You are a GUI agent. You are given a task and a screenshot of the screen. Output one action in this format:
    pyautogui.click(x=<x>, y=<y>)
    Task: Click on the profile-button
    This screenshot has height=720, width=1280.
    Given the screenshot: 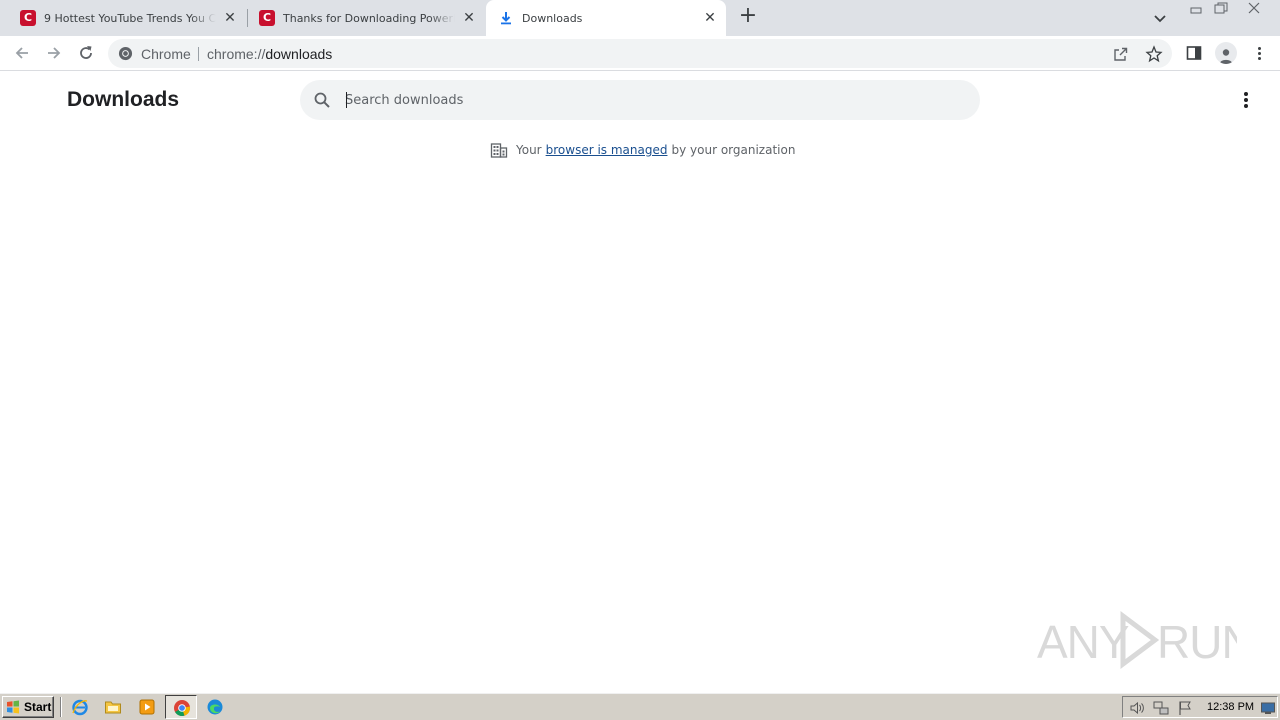 What is the action you would take?
    pyautogui.click(x=1226, y=53)
    